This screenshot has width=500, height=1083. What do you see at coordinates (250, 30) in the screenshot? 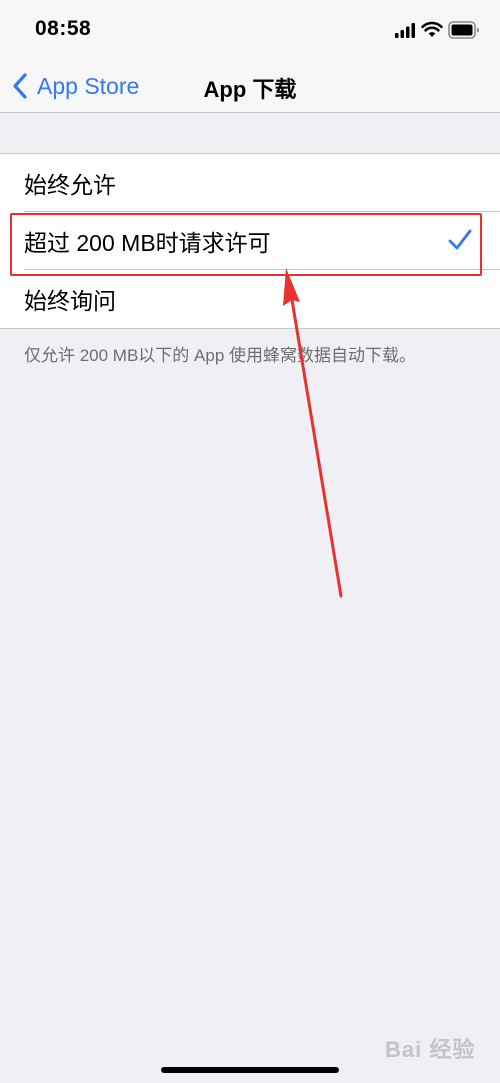
I see `status-bar: 08:58` at bounding box center [250, 30].